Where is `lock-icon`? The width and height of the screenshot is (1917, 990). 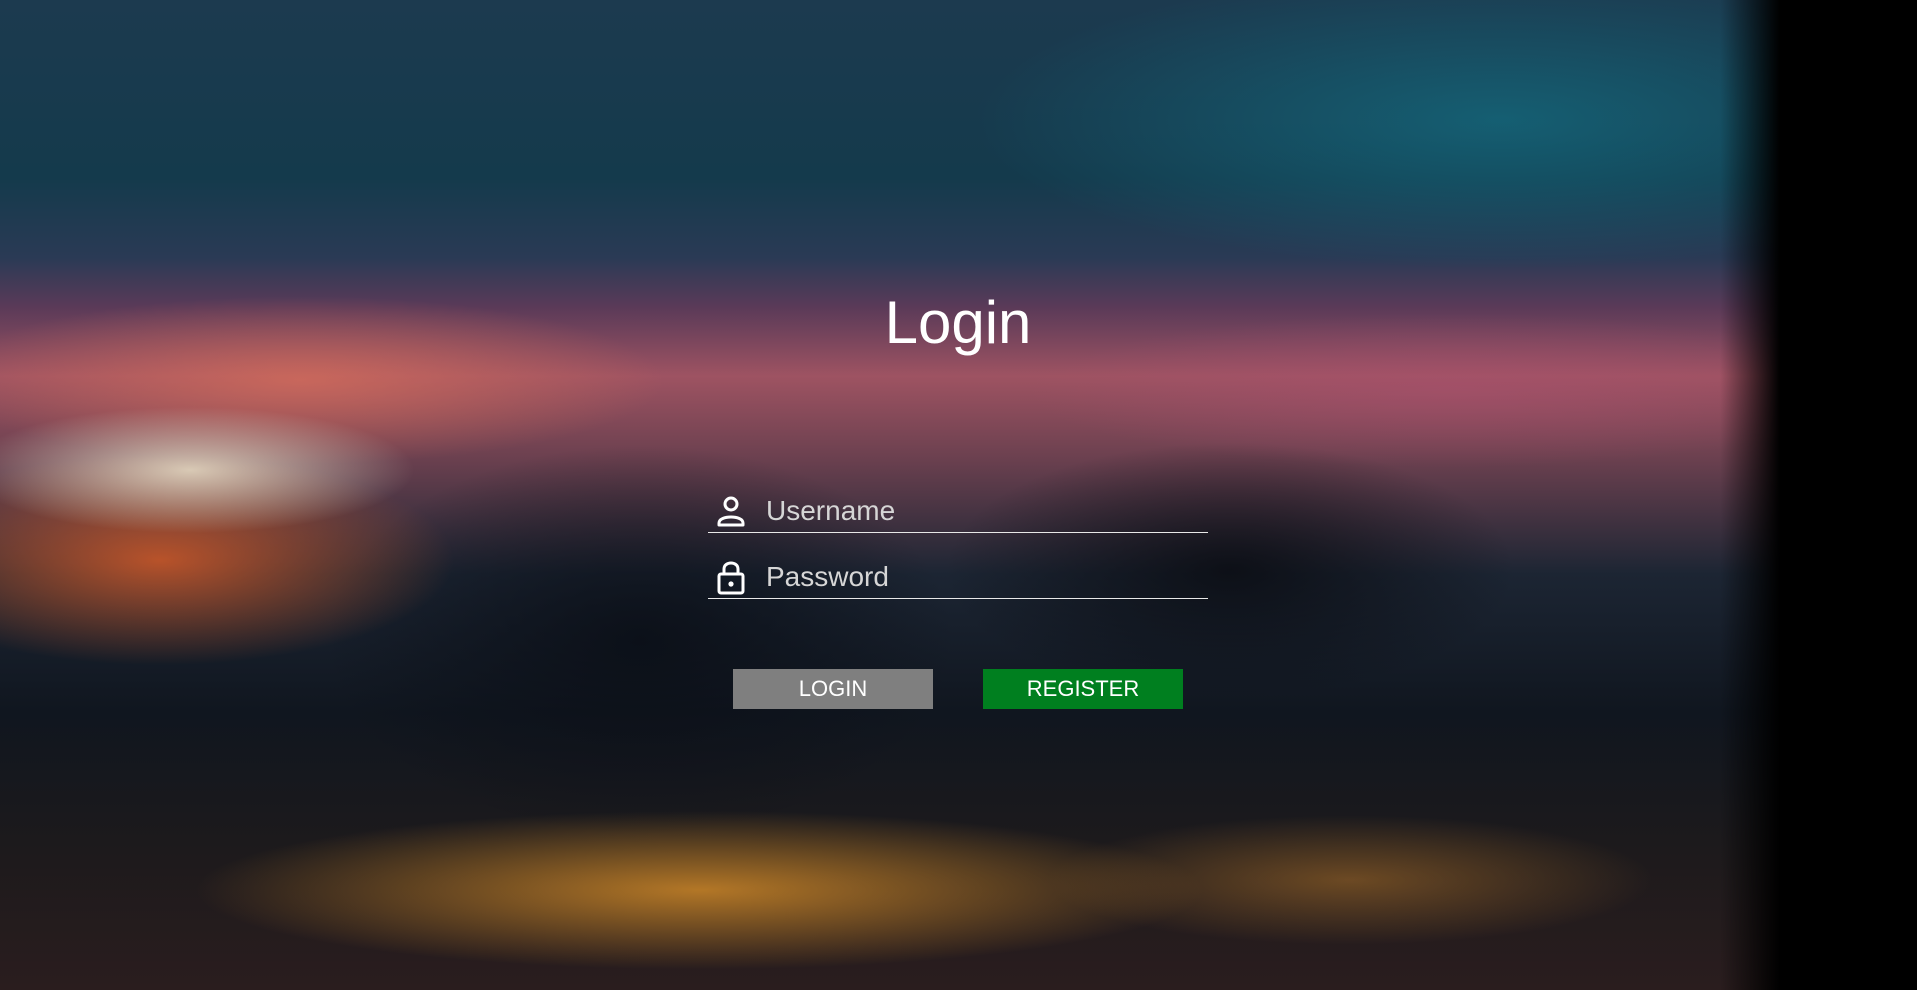
lock-icon is located at coordinates (731, 577).